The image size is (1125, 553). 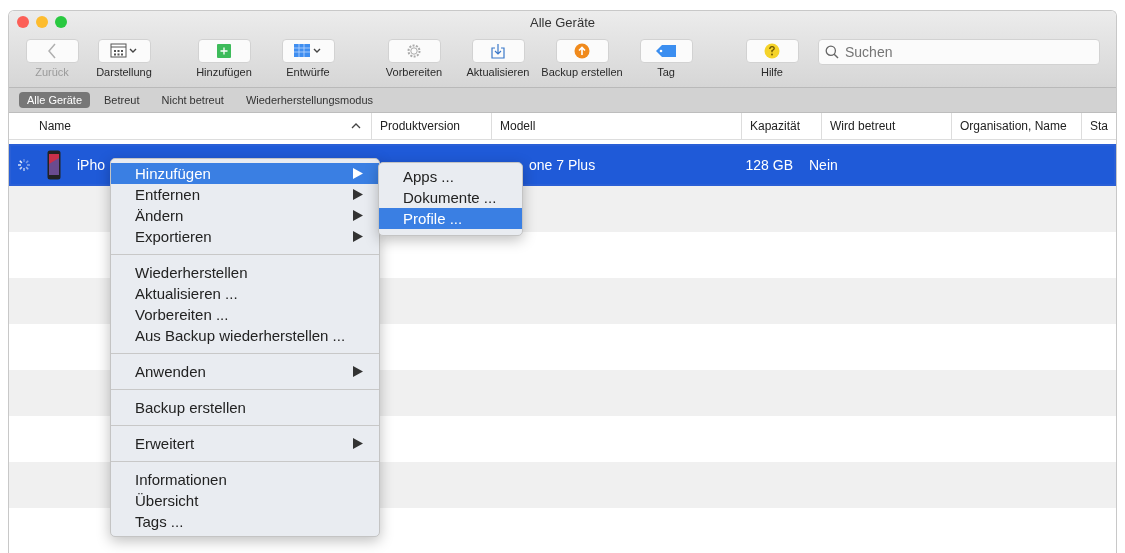 What do you see at coordinates (224, 72) in the screenshot?
I see `toolbar-label: Hinzufügen` at bounding box center [224, 72].